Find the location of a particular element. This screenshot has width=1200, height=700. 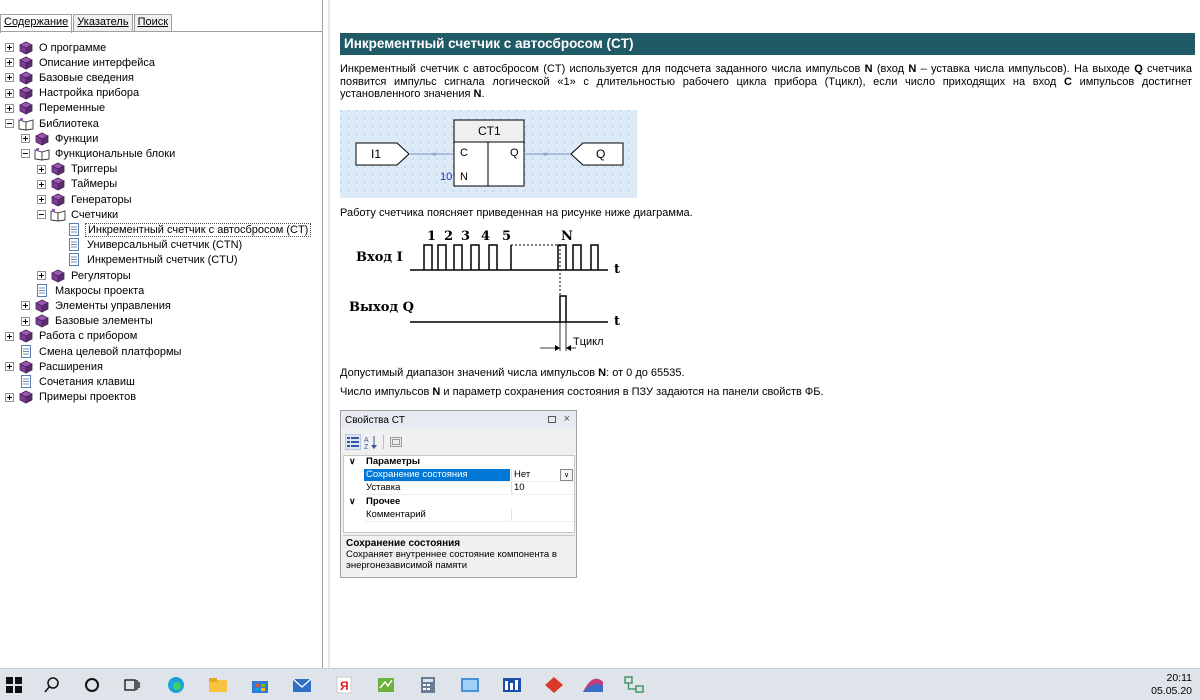

text-run: . is located at coordinates (483, 94).